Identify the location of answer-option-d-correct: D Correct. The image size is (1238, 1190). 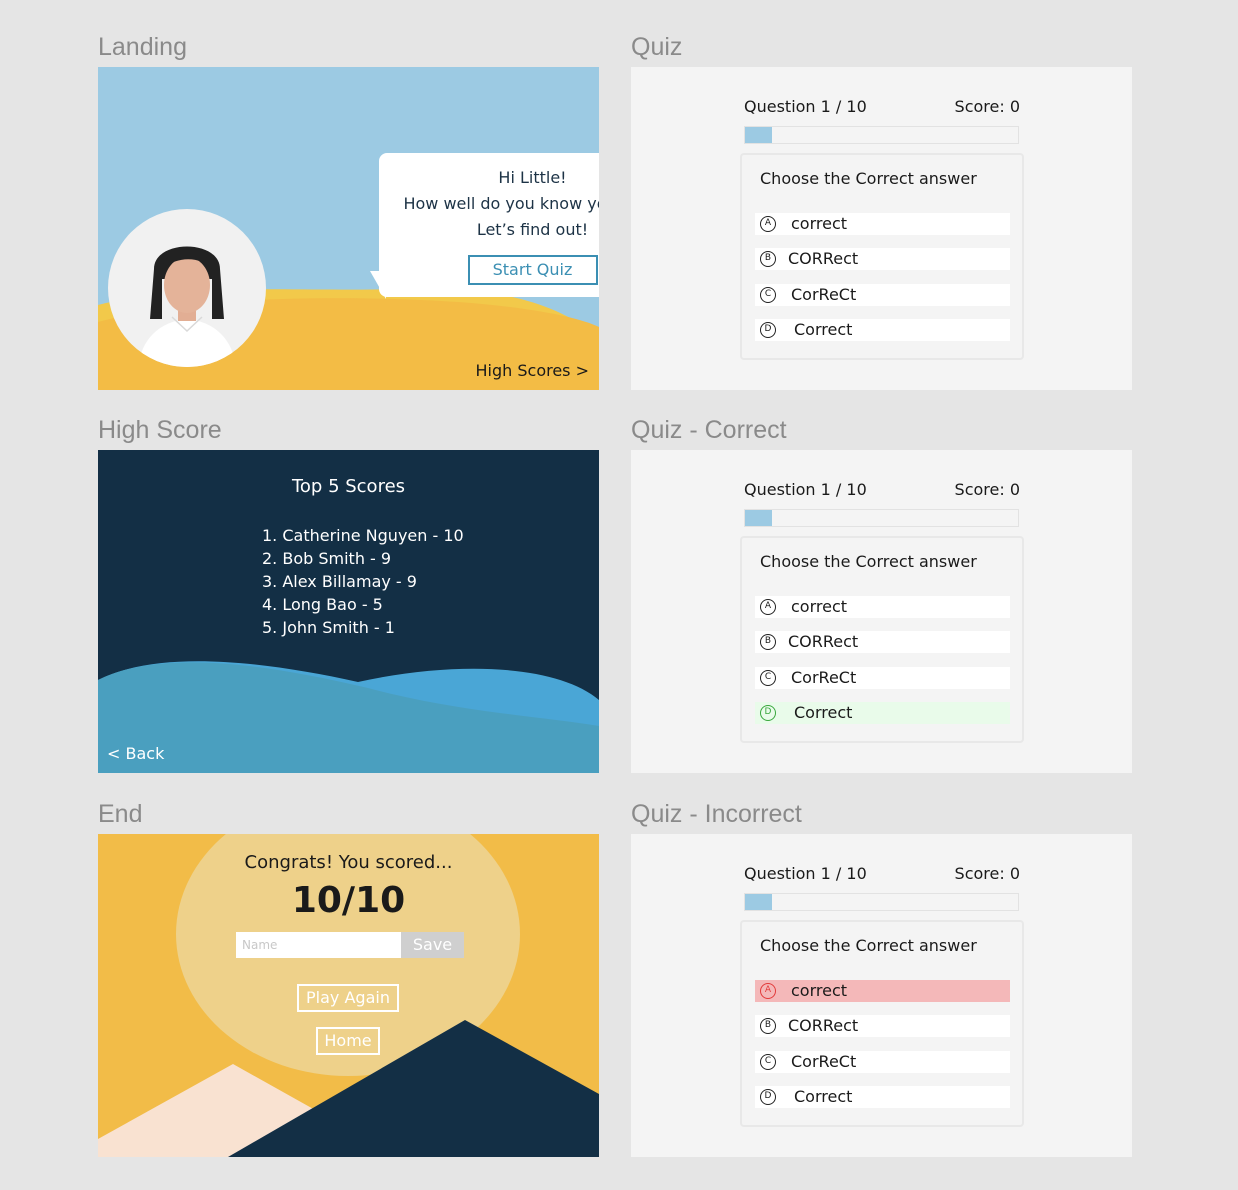
(882, 713).